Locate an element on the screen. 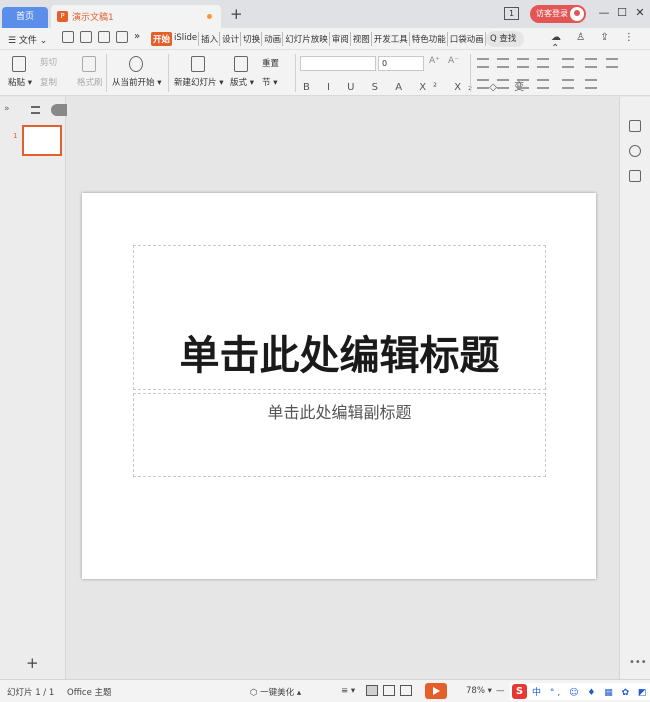  search-button: Q 查找 is located at coordinates (505, 39).